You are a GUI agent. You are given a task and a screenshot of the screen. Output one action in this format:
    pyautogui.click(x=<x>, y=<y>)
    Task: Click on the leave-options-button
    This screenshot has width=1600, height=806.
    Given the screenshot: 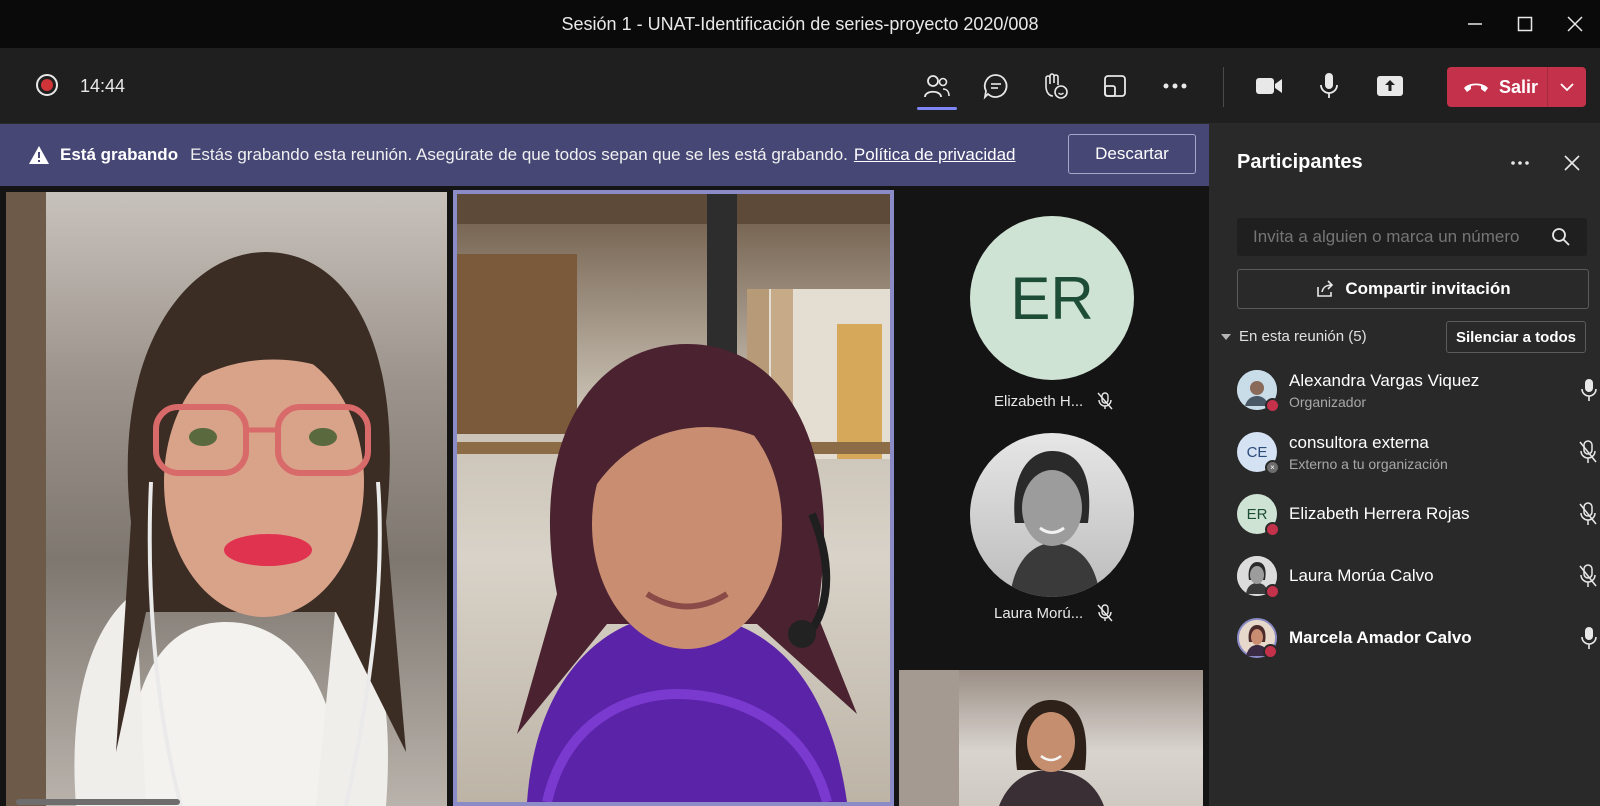 What is the action you would take?
    pyautogui.click(x=1567, y=87)
    